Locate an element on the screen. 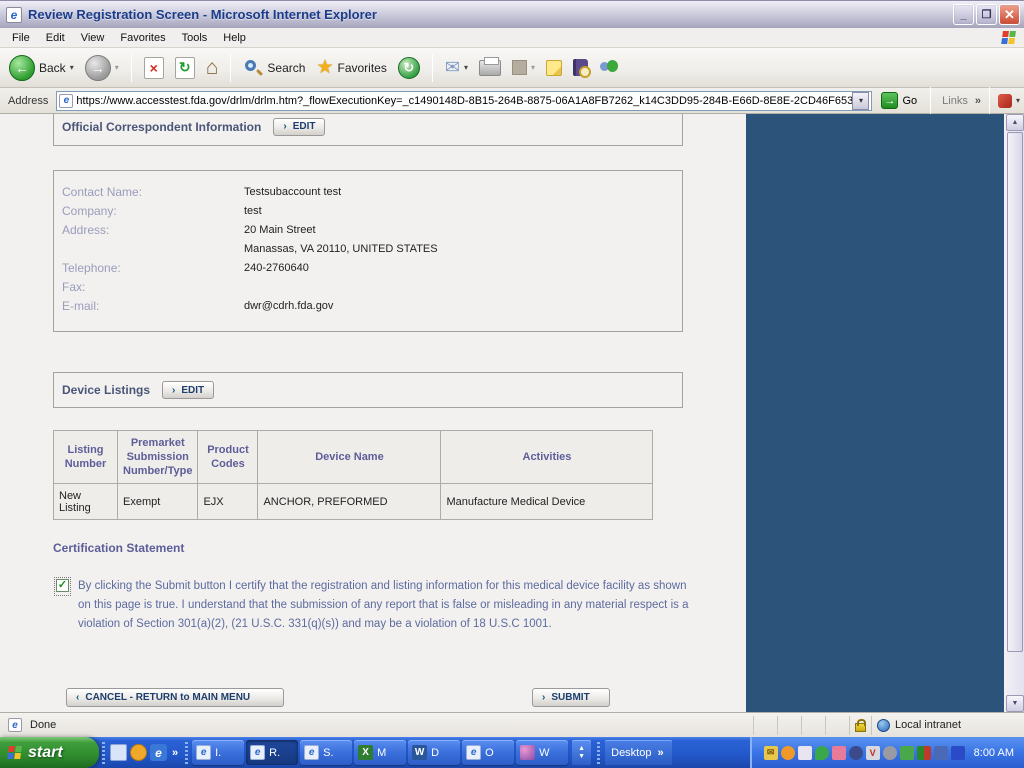 The width and height of the screenshot is (1024, 768). research-button is located at coordinates (580, 67).